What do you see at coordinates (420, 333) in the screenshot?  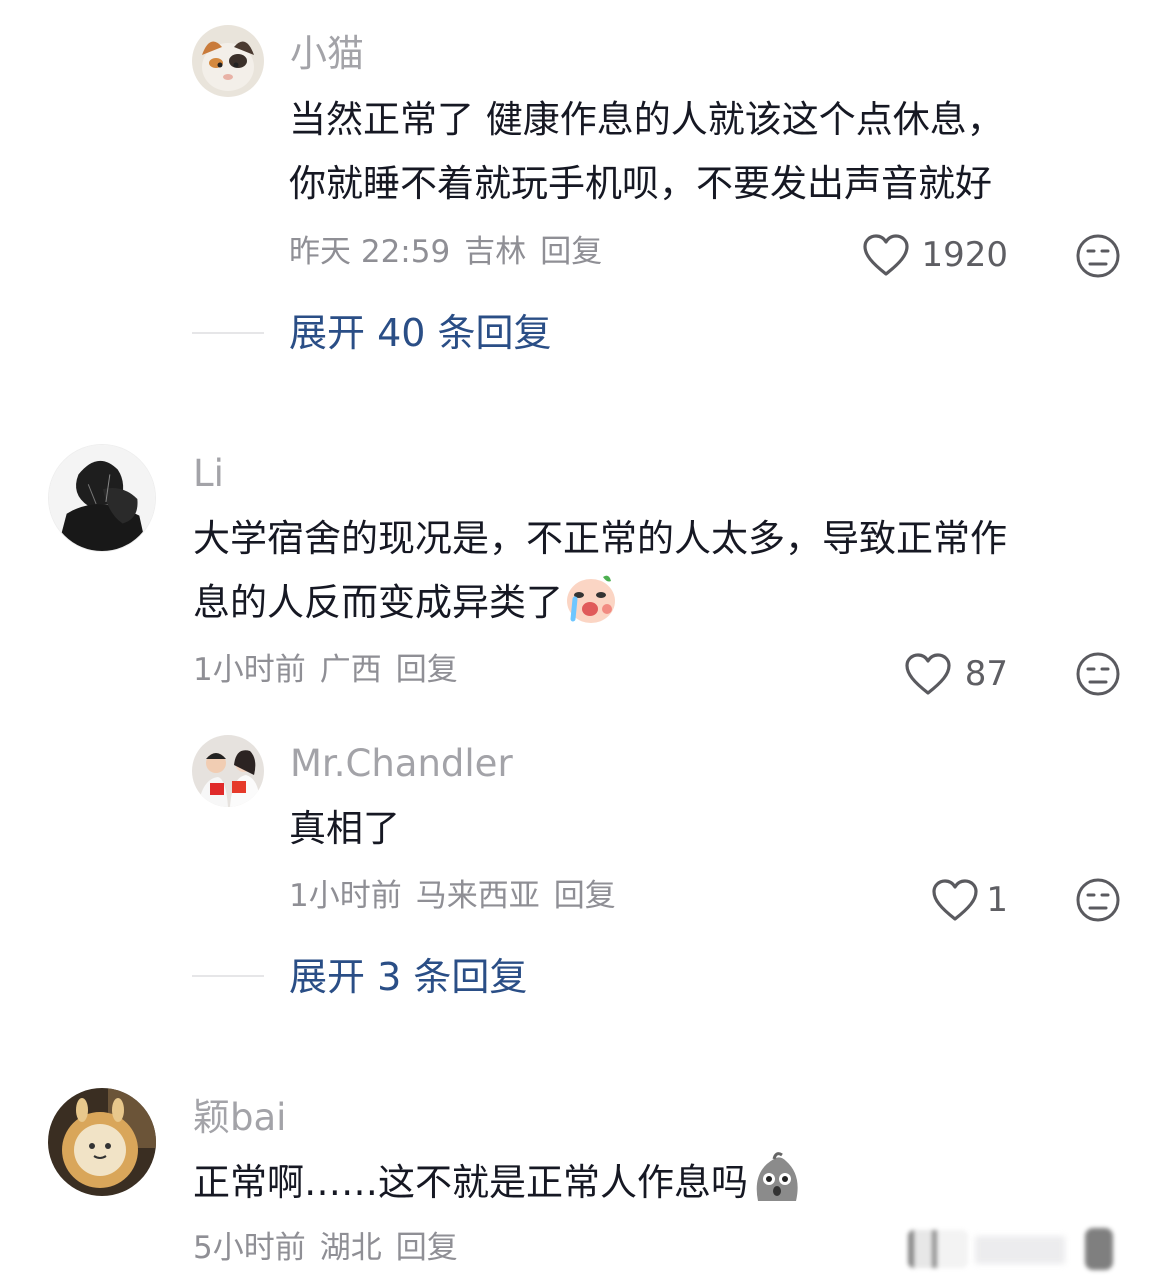 I see `expand-replies-button: 展开 40 条回复` at bounding box center [420, 333].